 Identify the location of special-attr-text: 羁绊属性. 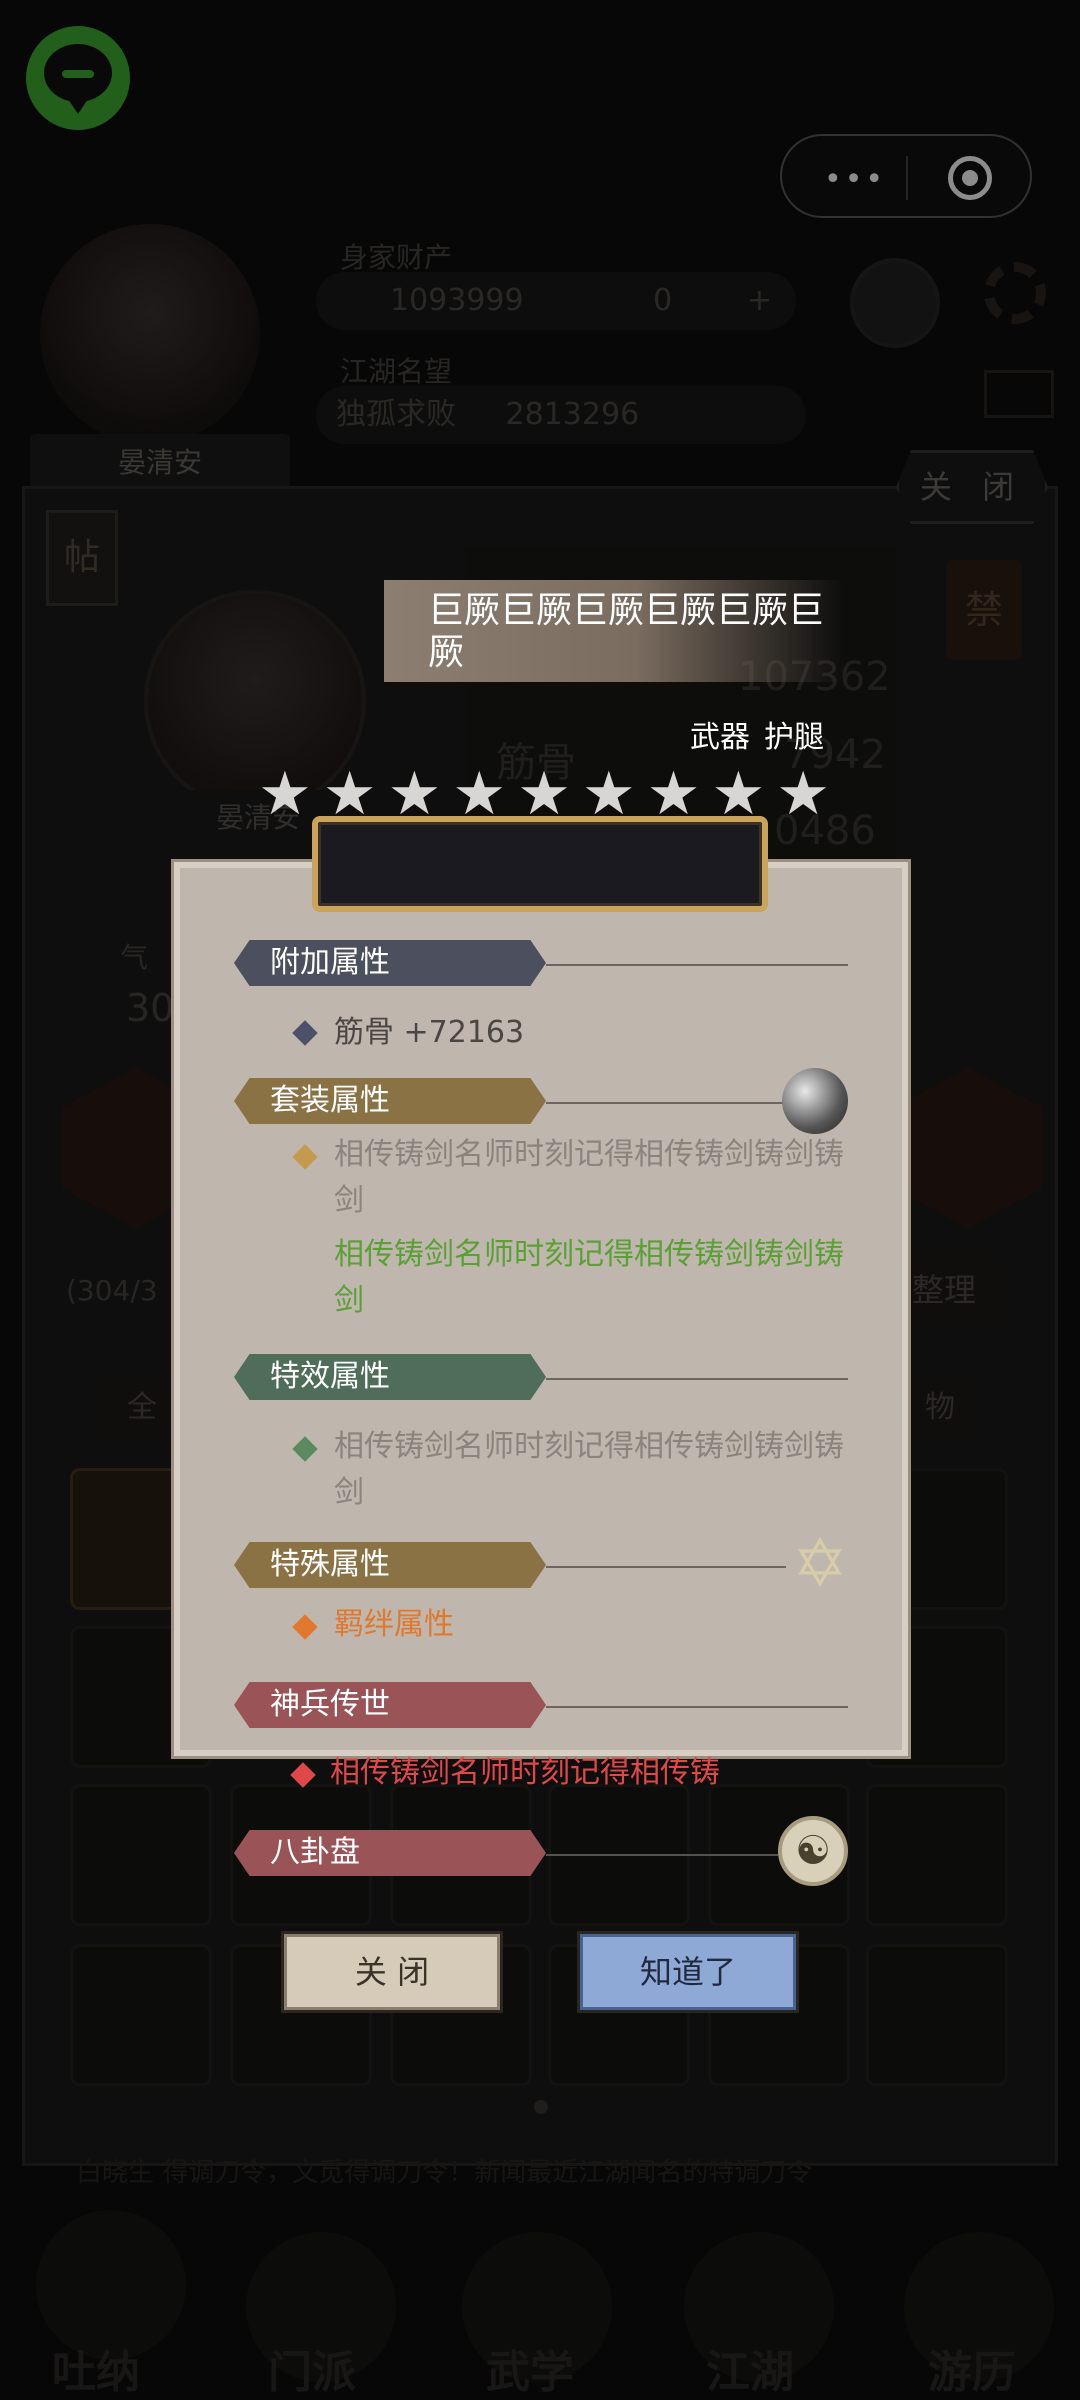
(394, 1624).